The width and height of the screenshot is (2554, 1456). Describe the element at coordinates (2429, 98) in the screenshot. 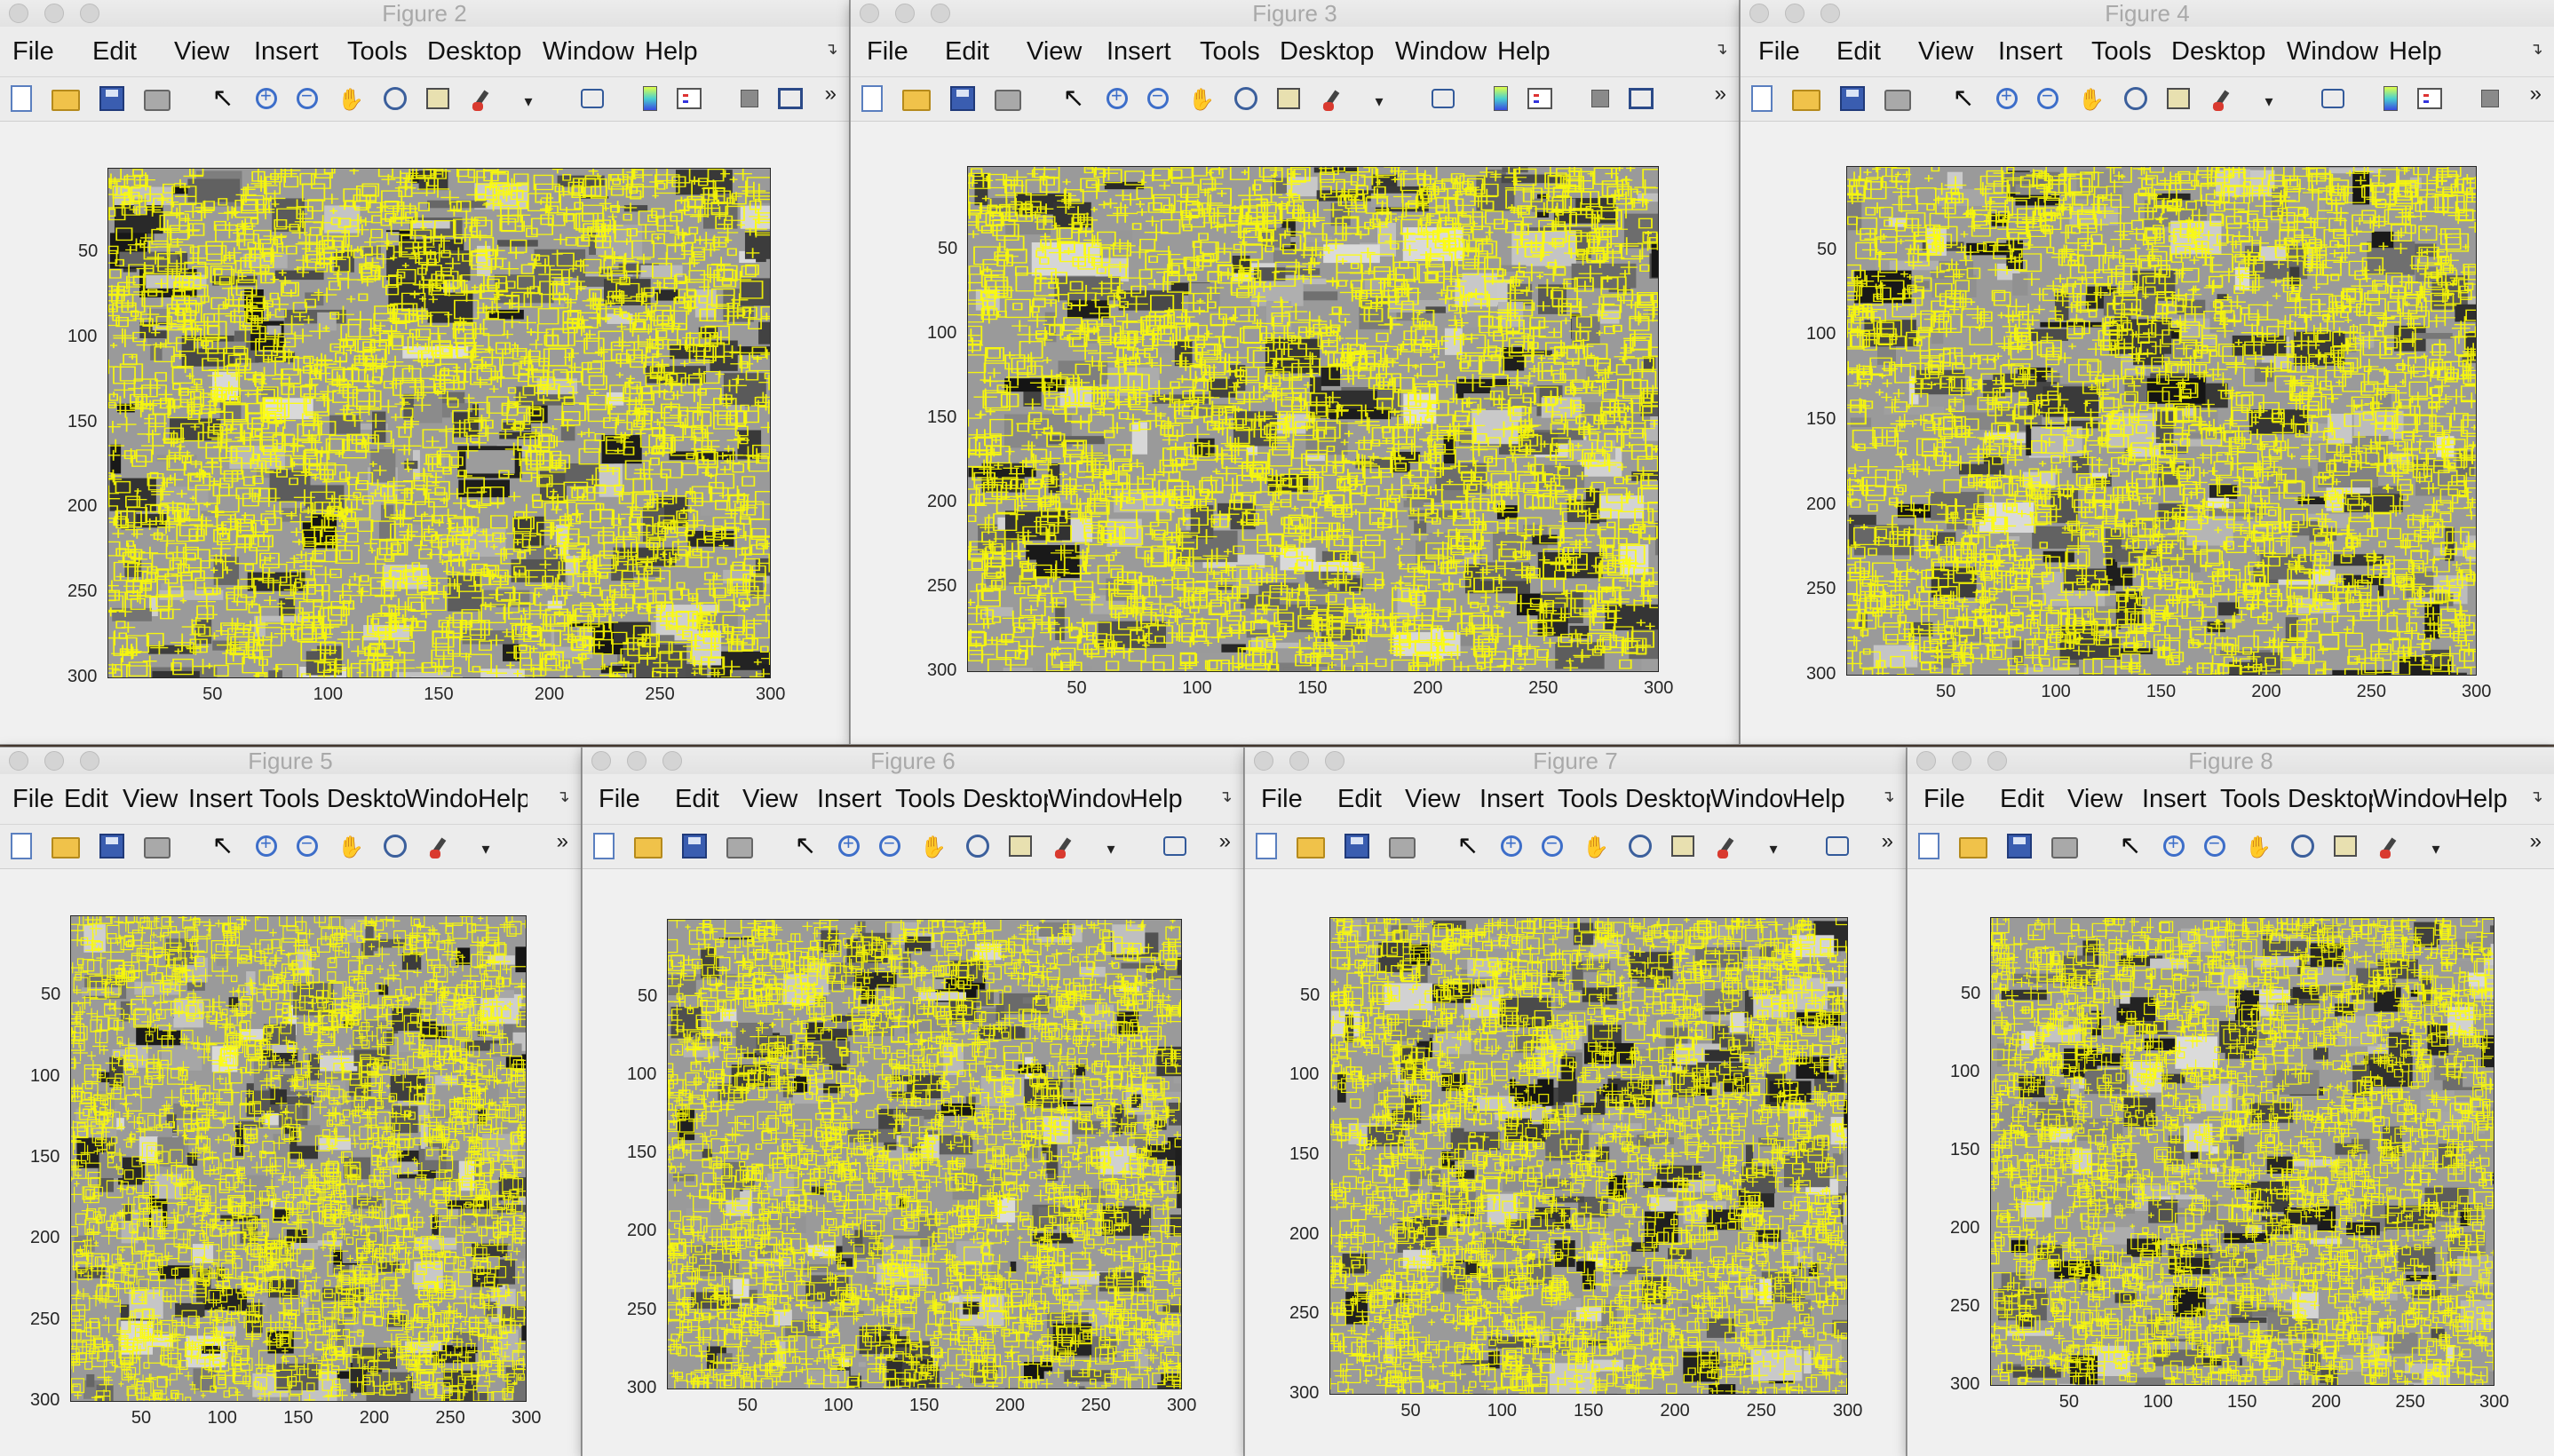

I see `legend-icon` at that location.